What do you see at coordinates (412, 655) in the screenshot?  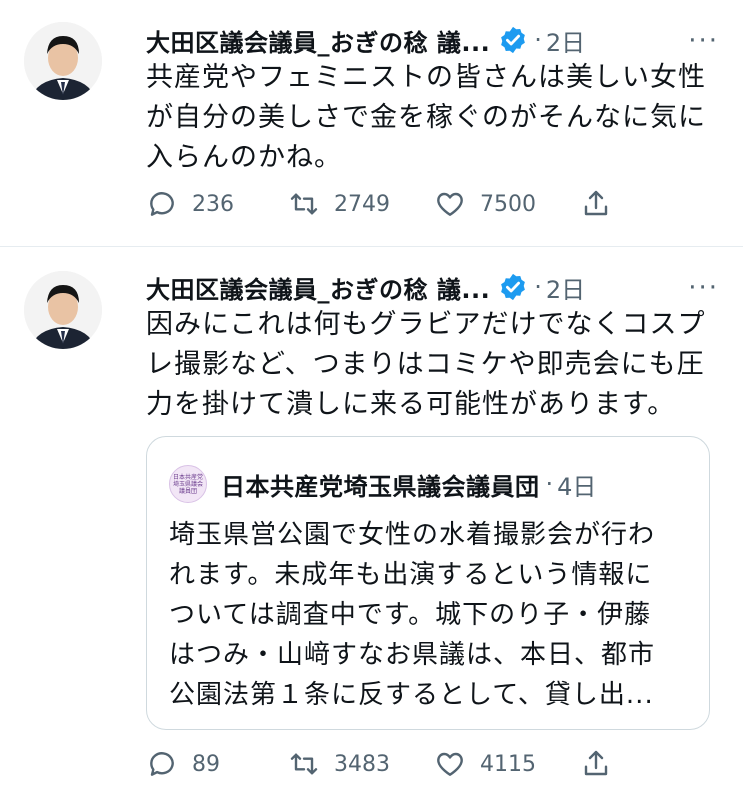 I see `quoted-text-line: はつみ・山﨑すなお県議は、本日、都市` at bounding box center [412, 655].